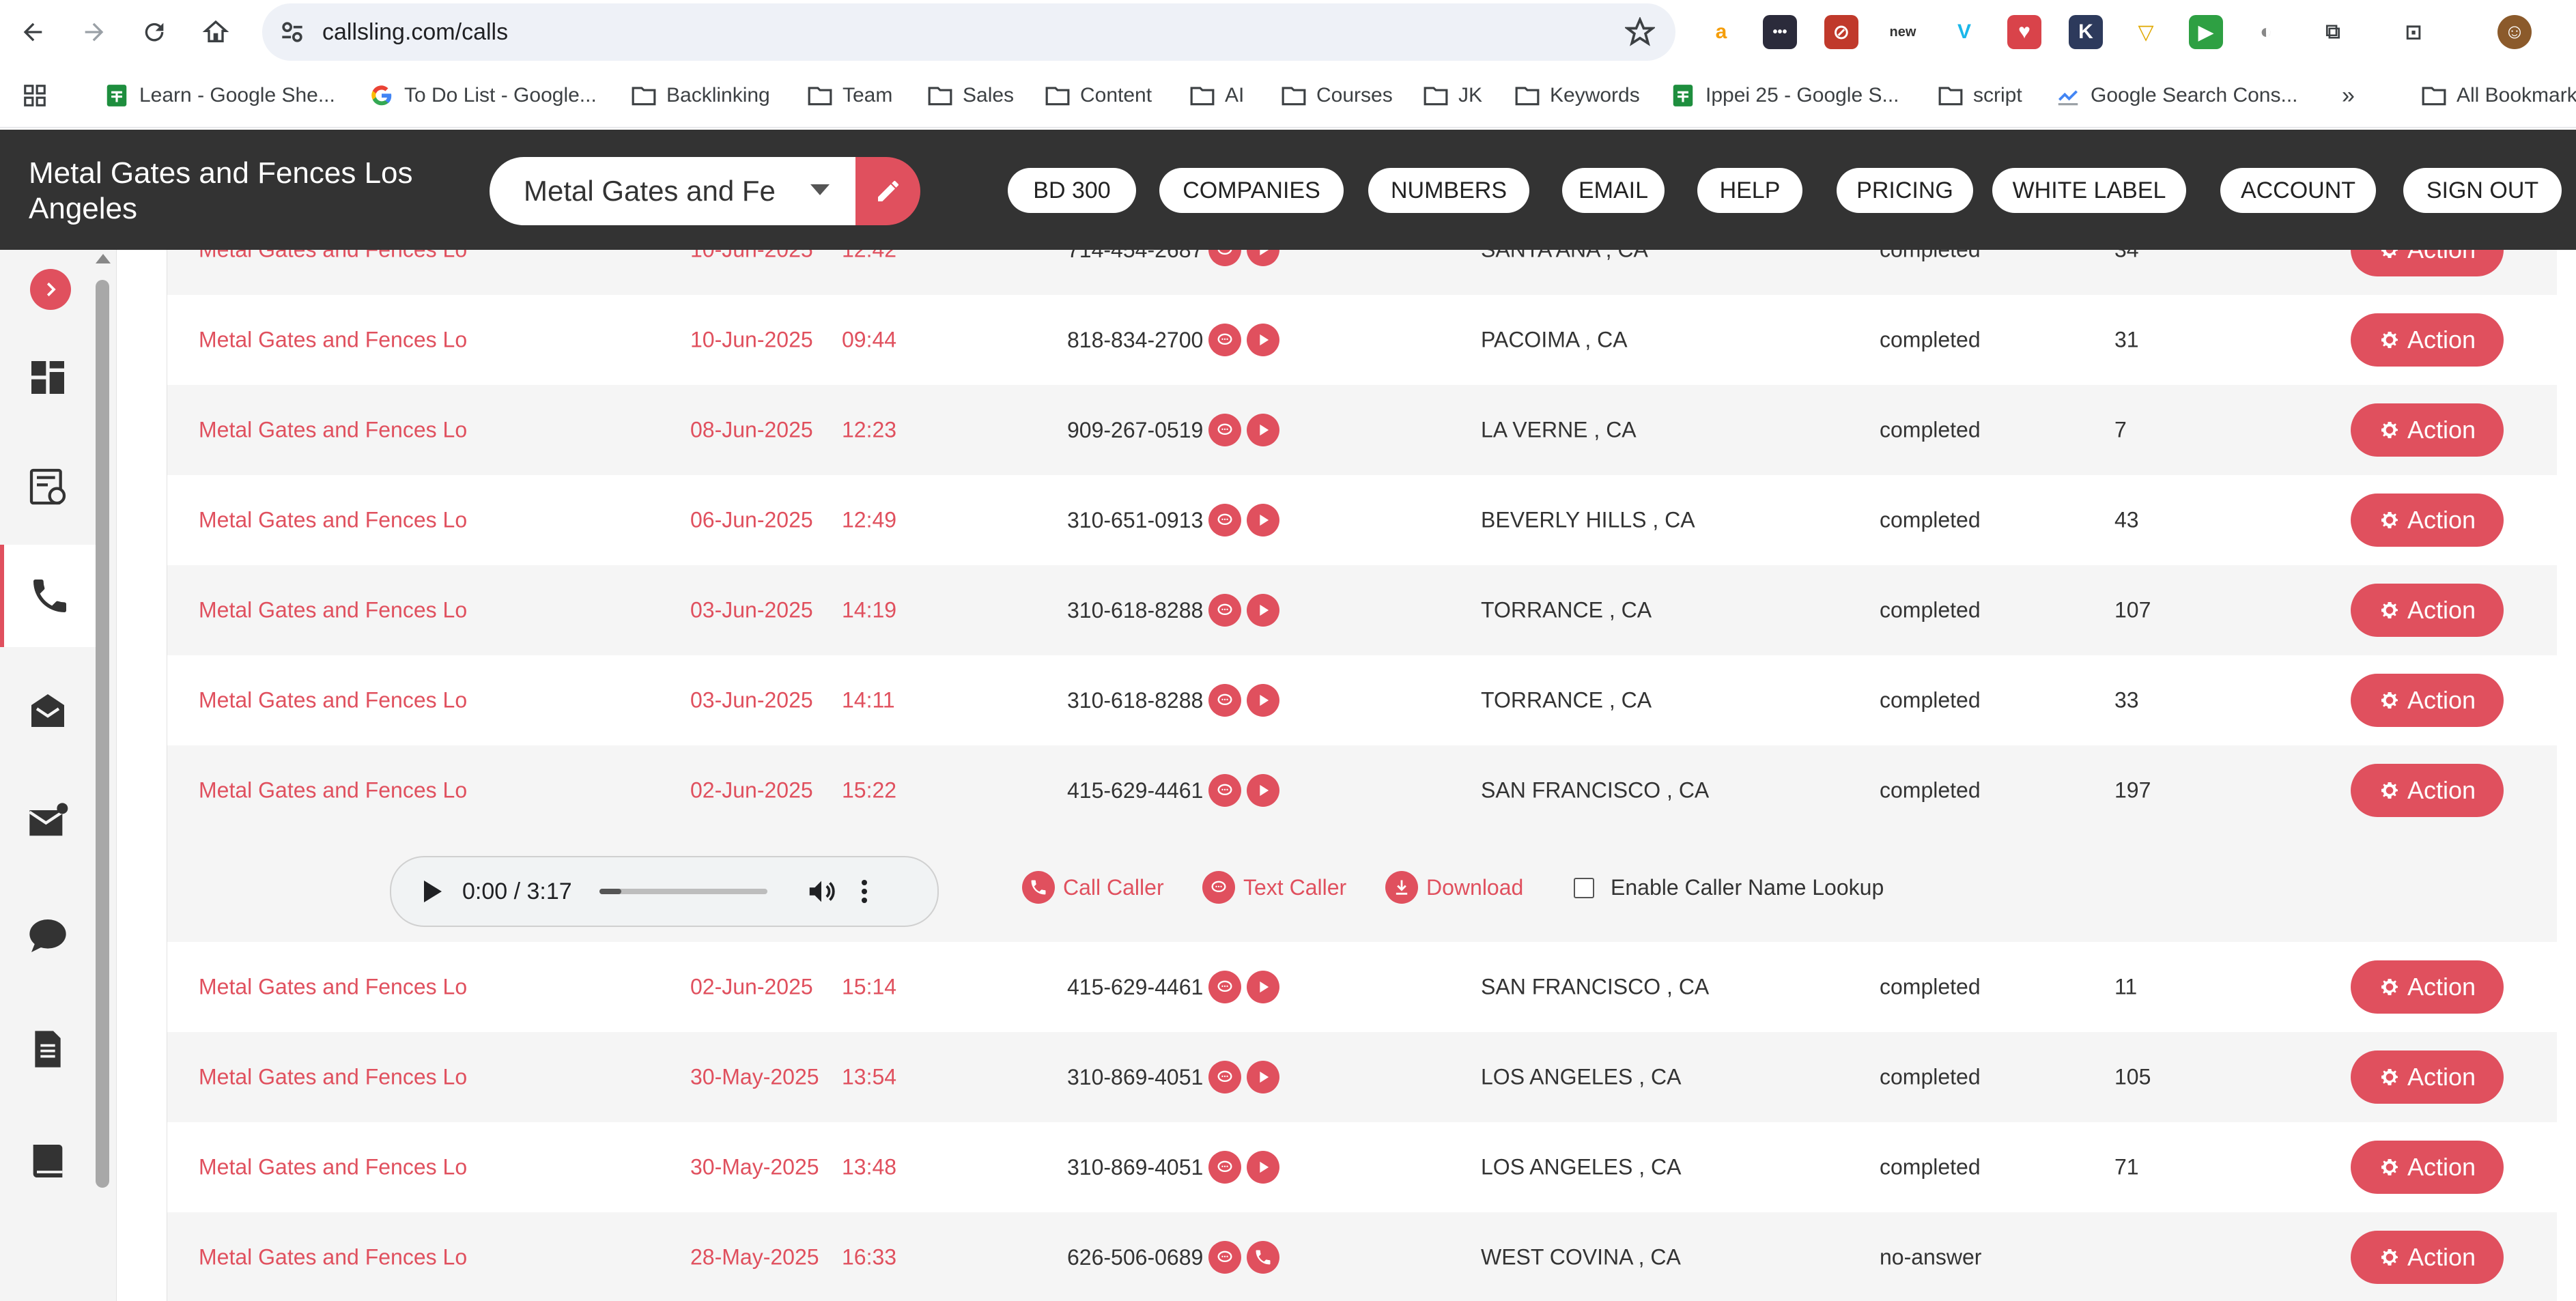 This screenshot has width=2576, height=1301. Describe the element at coordinates (48, 1161) in the screenshot. I see `sidebar-item-book` at that location.